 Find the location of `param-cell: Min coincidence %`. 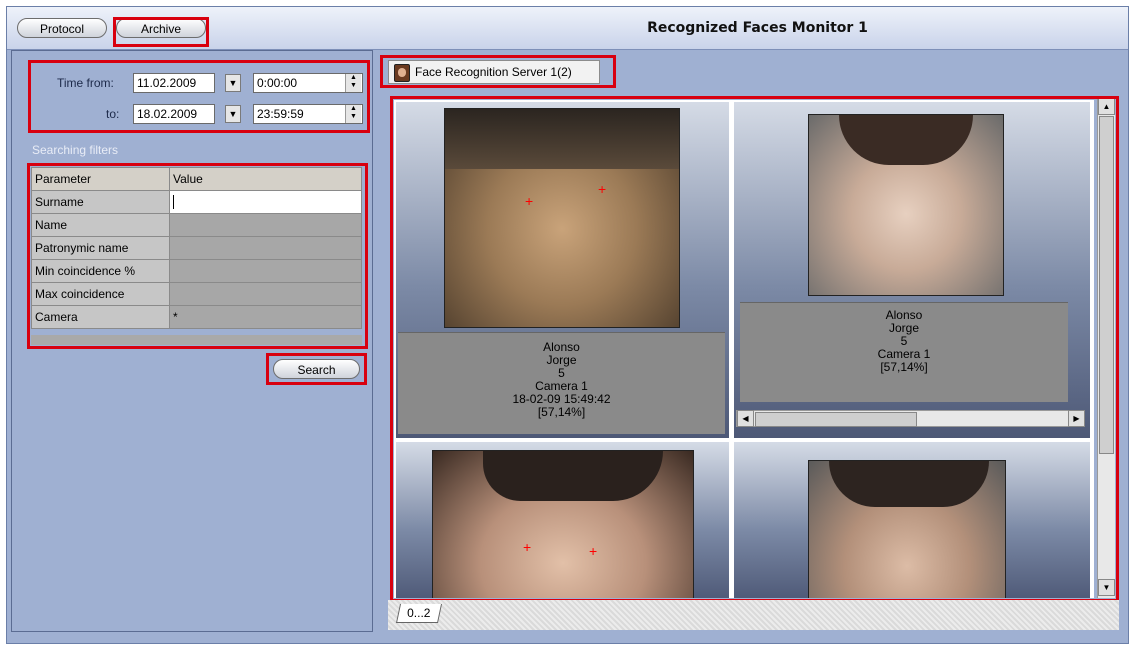

param-cell: Min coincidence % is located at coordinates (100, 271).